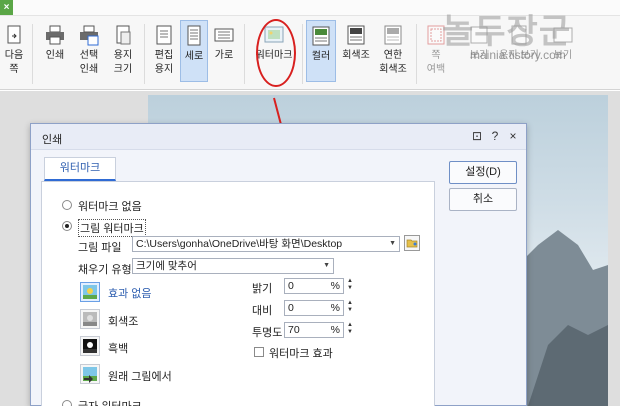 Image resolution: width=620 pixels, height=406 pixels. Describe the element at coordinates (123, 62) in the screenshot. I see `ribbon-label-paper-size: 용지 크기` at that location.